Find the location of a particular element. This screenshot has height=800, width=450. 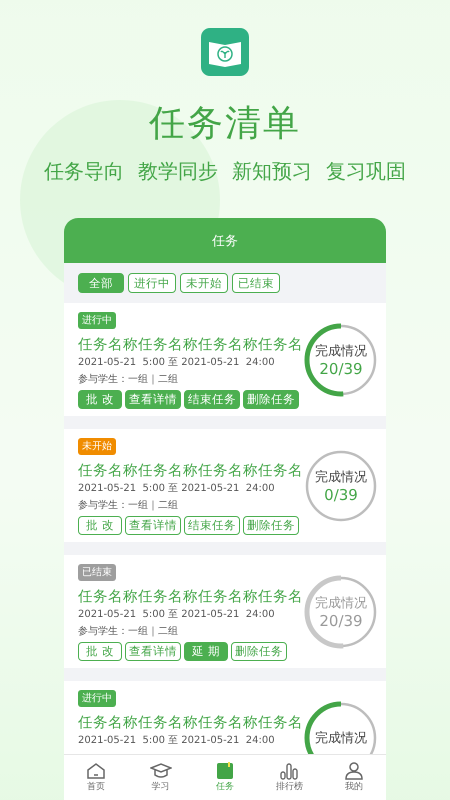

slogan: 教学同步 is located at coordinates (178, 171).